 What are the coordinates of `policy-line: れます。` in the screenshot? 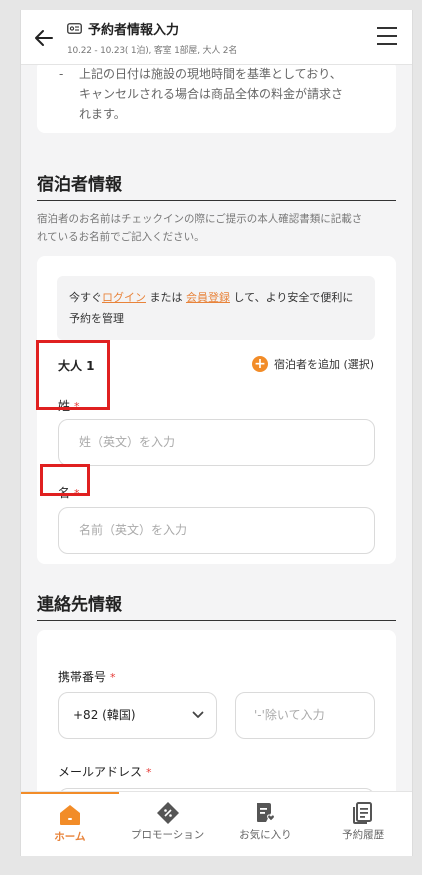 It's located at (102, 114).